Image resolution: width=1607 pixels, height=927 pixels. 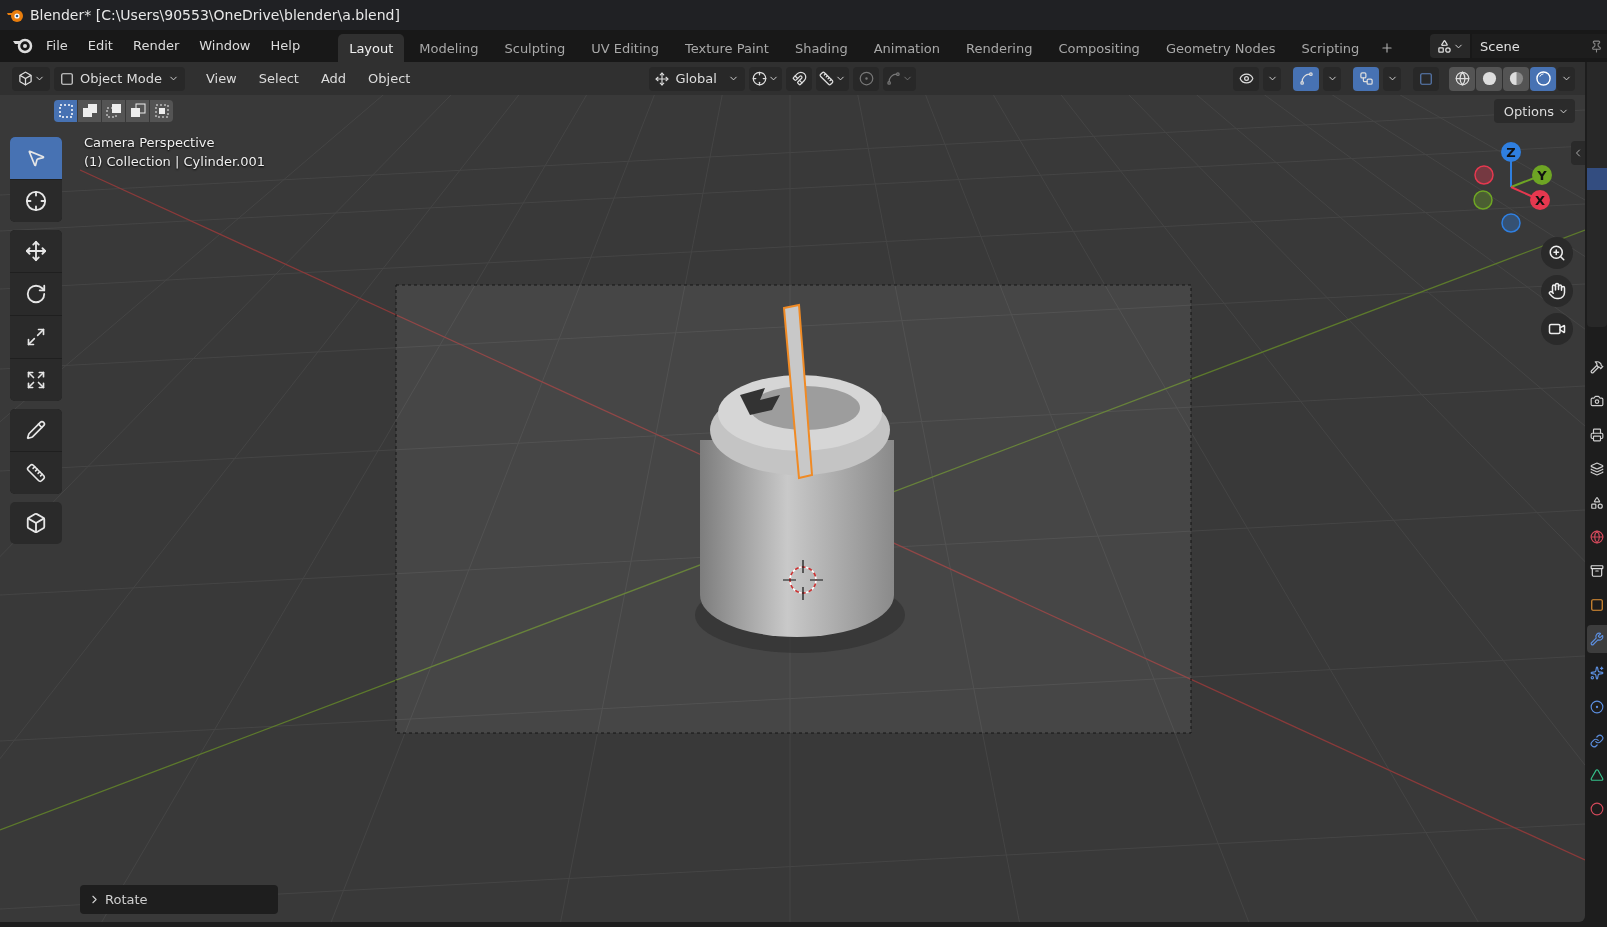 What do you see at coordinates (1597, 639) in the screenshot?
I see `modifiers-icon` at bounding box center [1597, 639].